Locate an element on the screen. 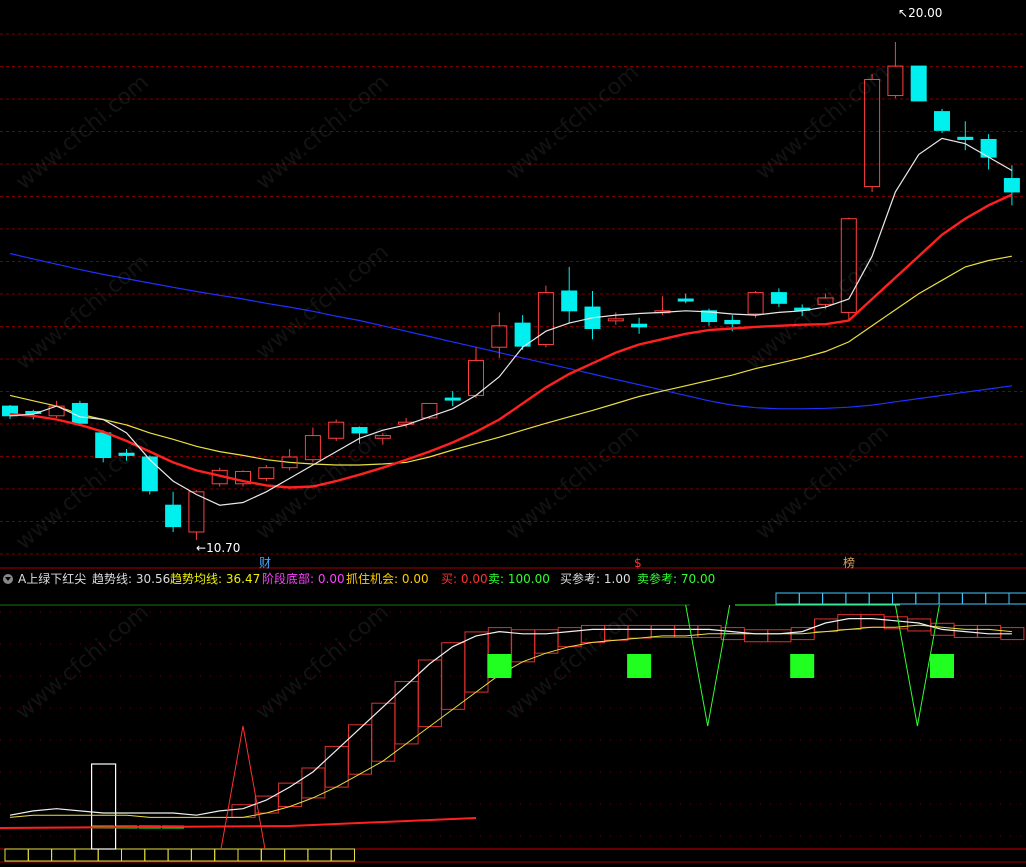 The width and height of the screenshot is (1026, 867). sell-ref-readout: 卖参考: 70.00 is located at coordinates (676, 579).